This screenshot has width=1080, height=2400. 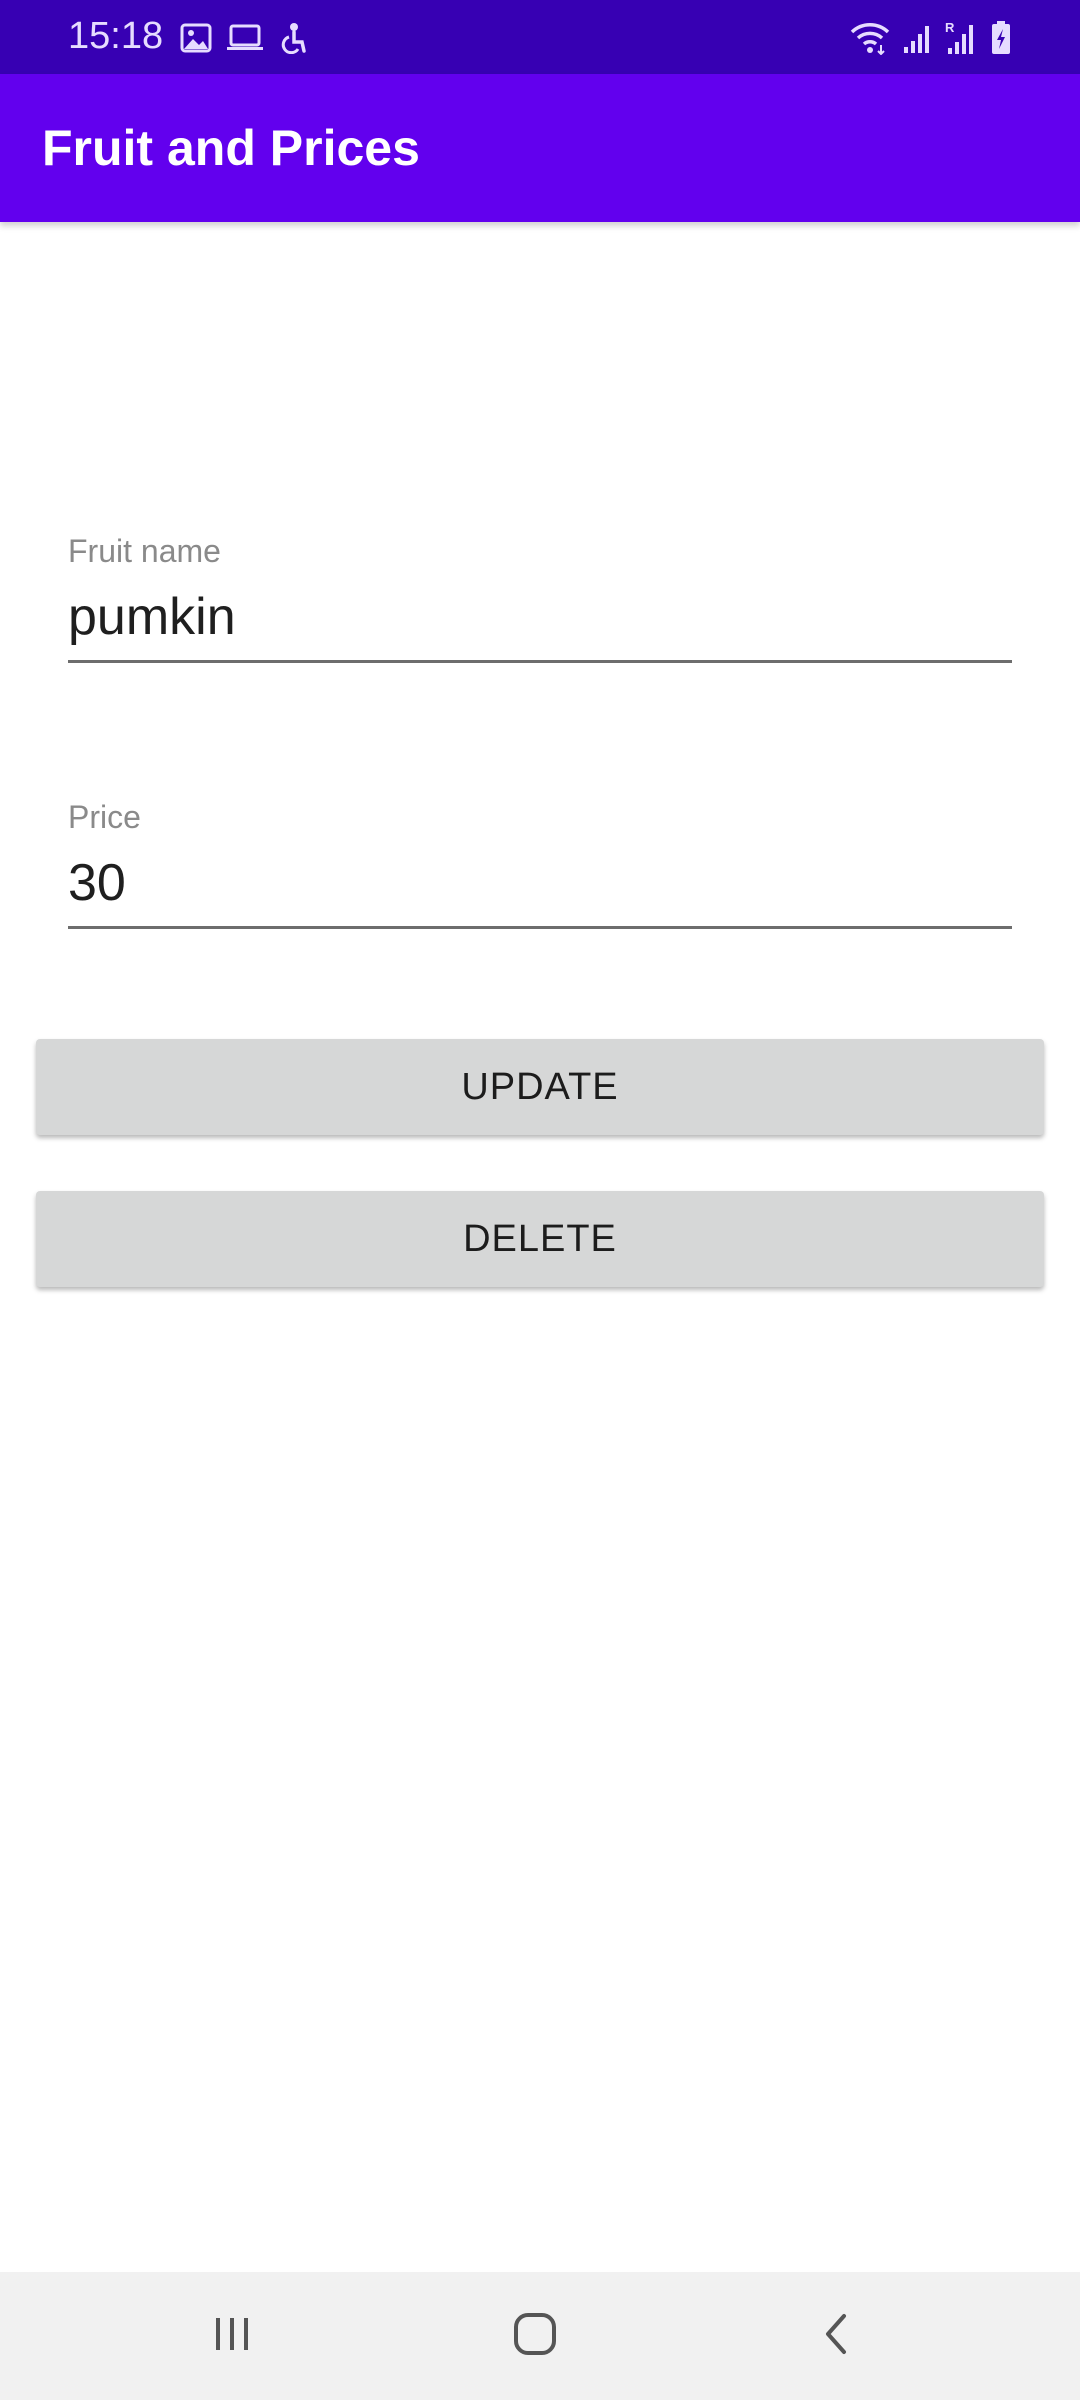 What do you see at coordinates (540, 883) in the screenshot?
I see `price-input` at bounding box center [540, 883].